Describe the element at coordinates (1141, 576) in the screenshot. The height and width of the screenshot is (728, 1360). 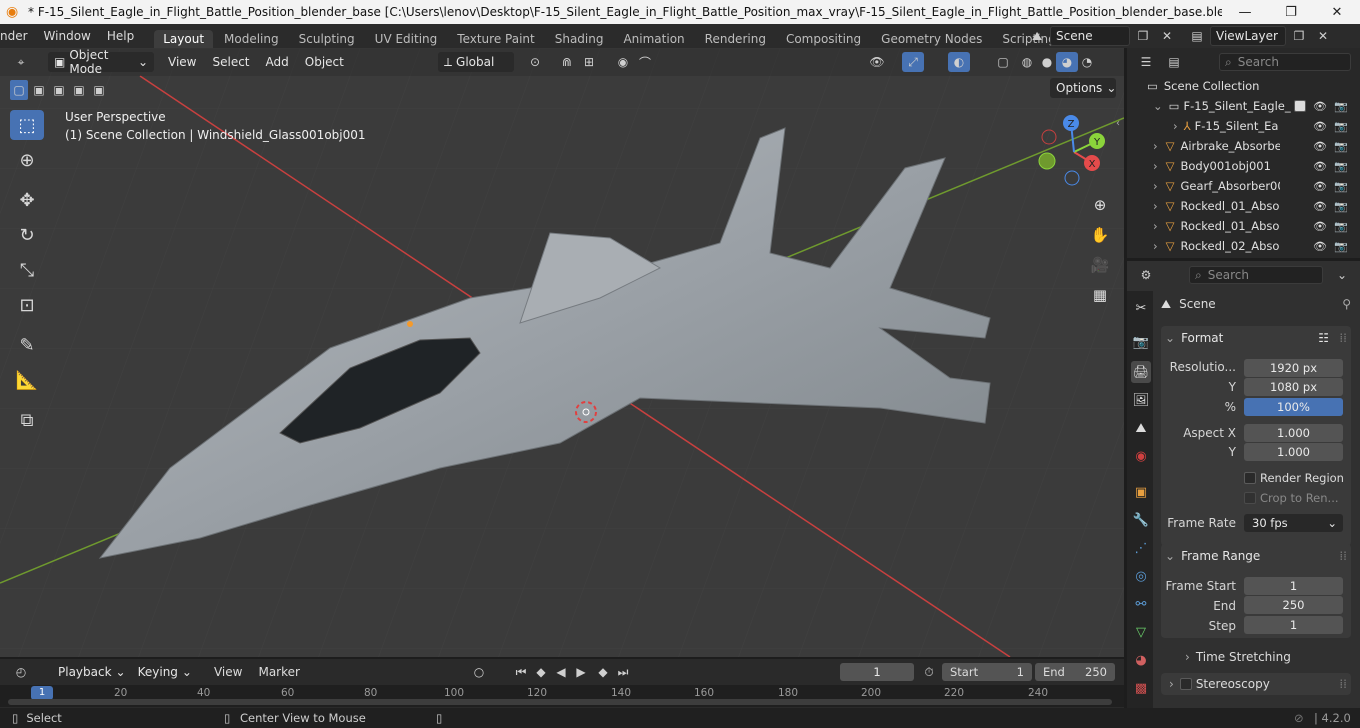
I see `physics-tab-icon: ◎` at that location.